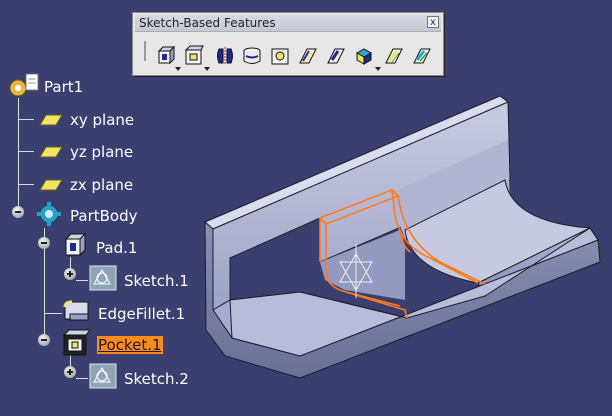 This screenshot has width=612, height=416. I want to click on gear-icon, so click(49, 214).